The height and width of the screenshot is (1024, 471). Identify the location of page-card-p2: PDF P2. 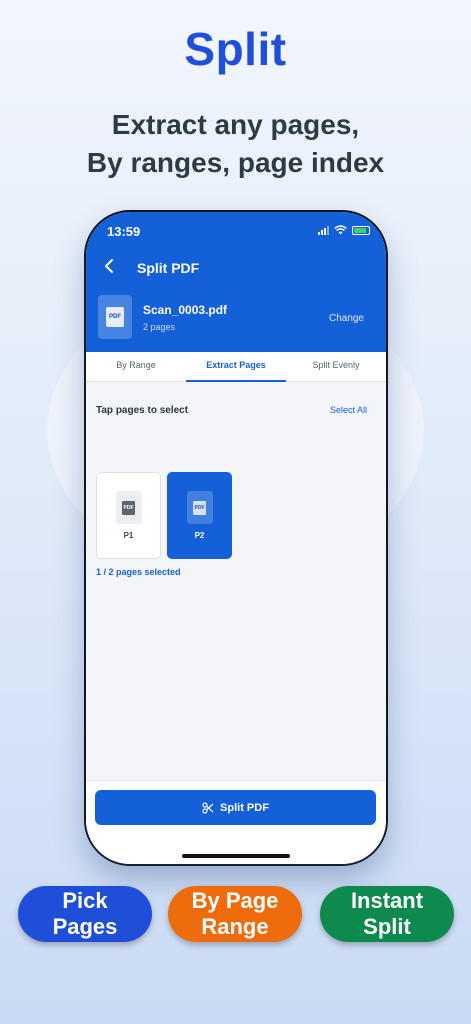
(199, 515).